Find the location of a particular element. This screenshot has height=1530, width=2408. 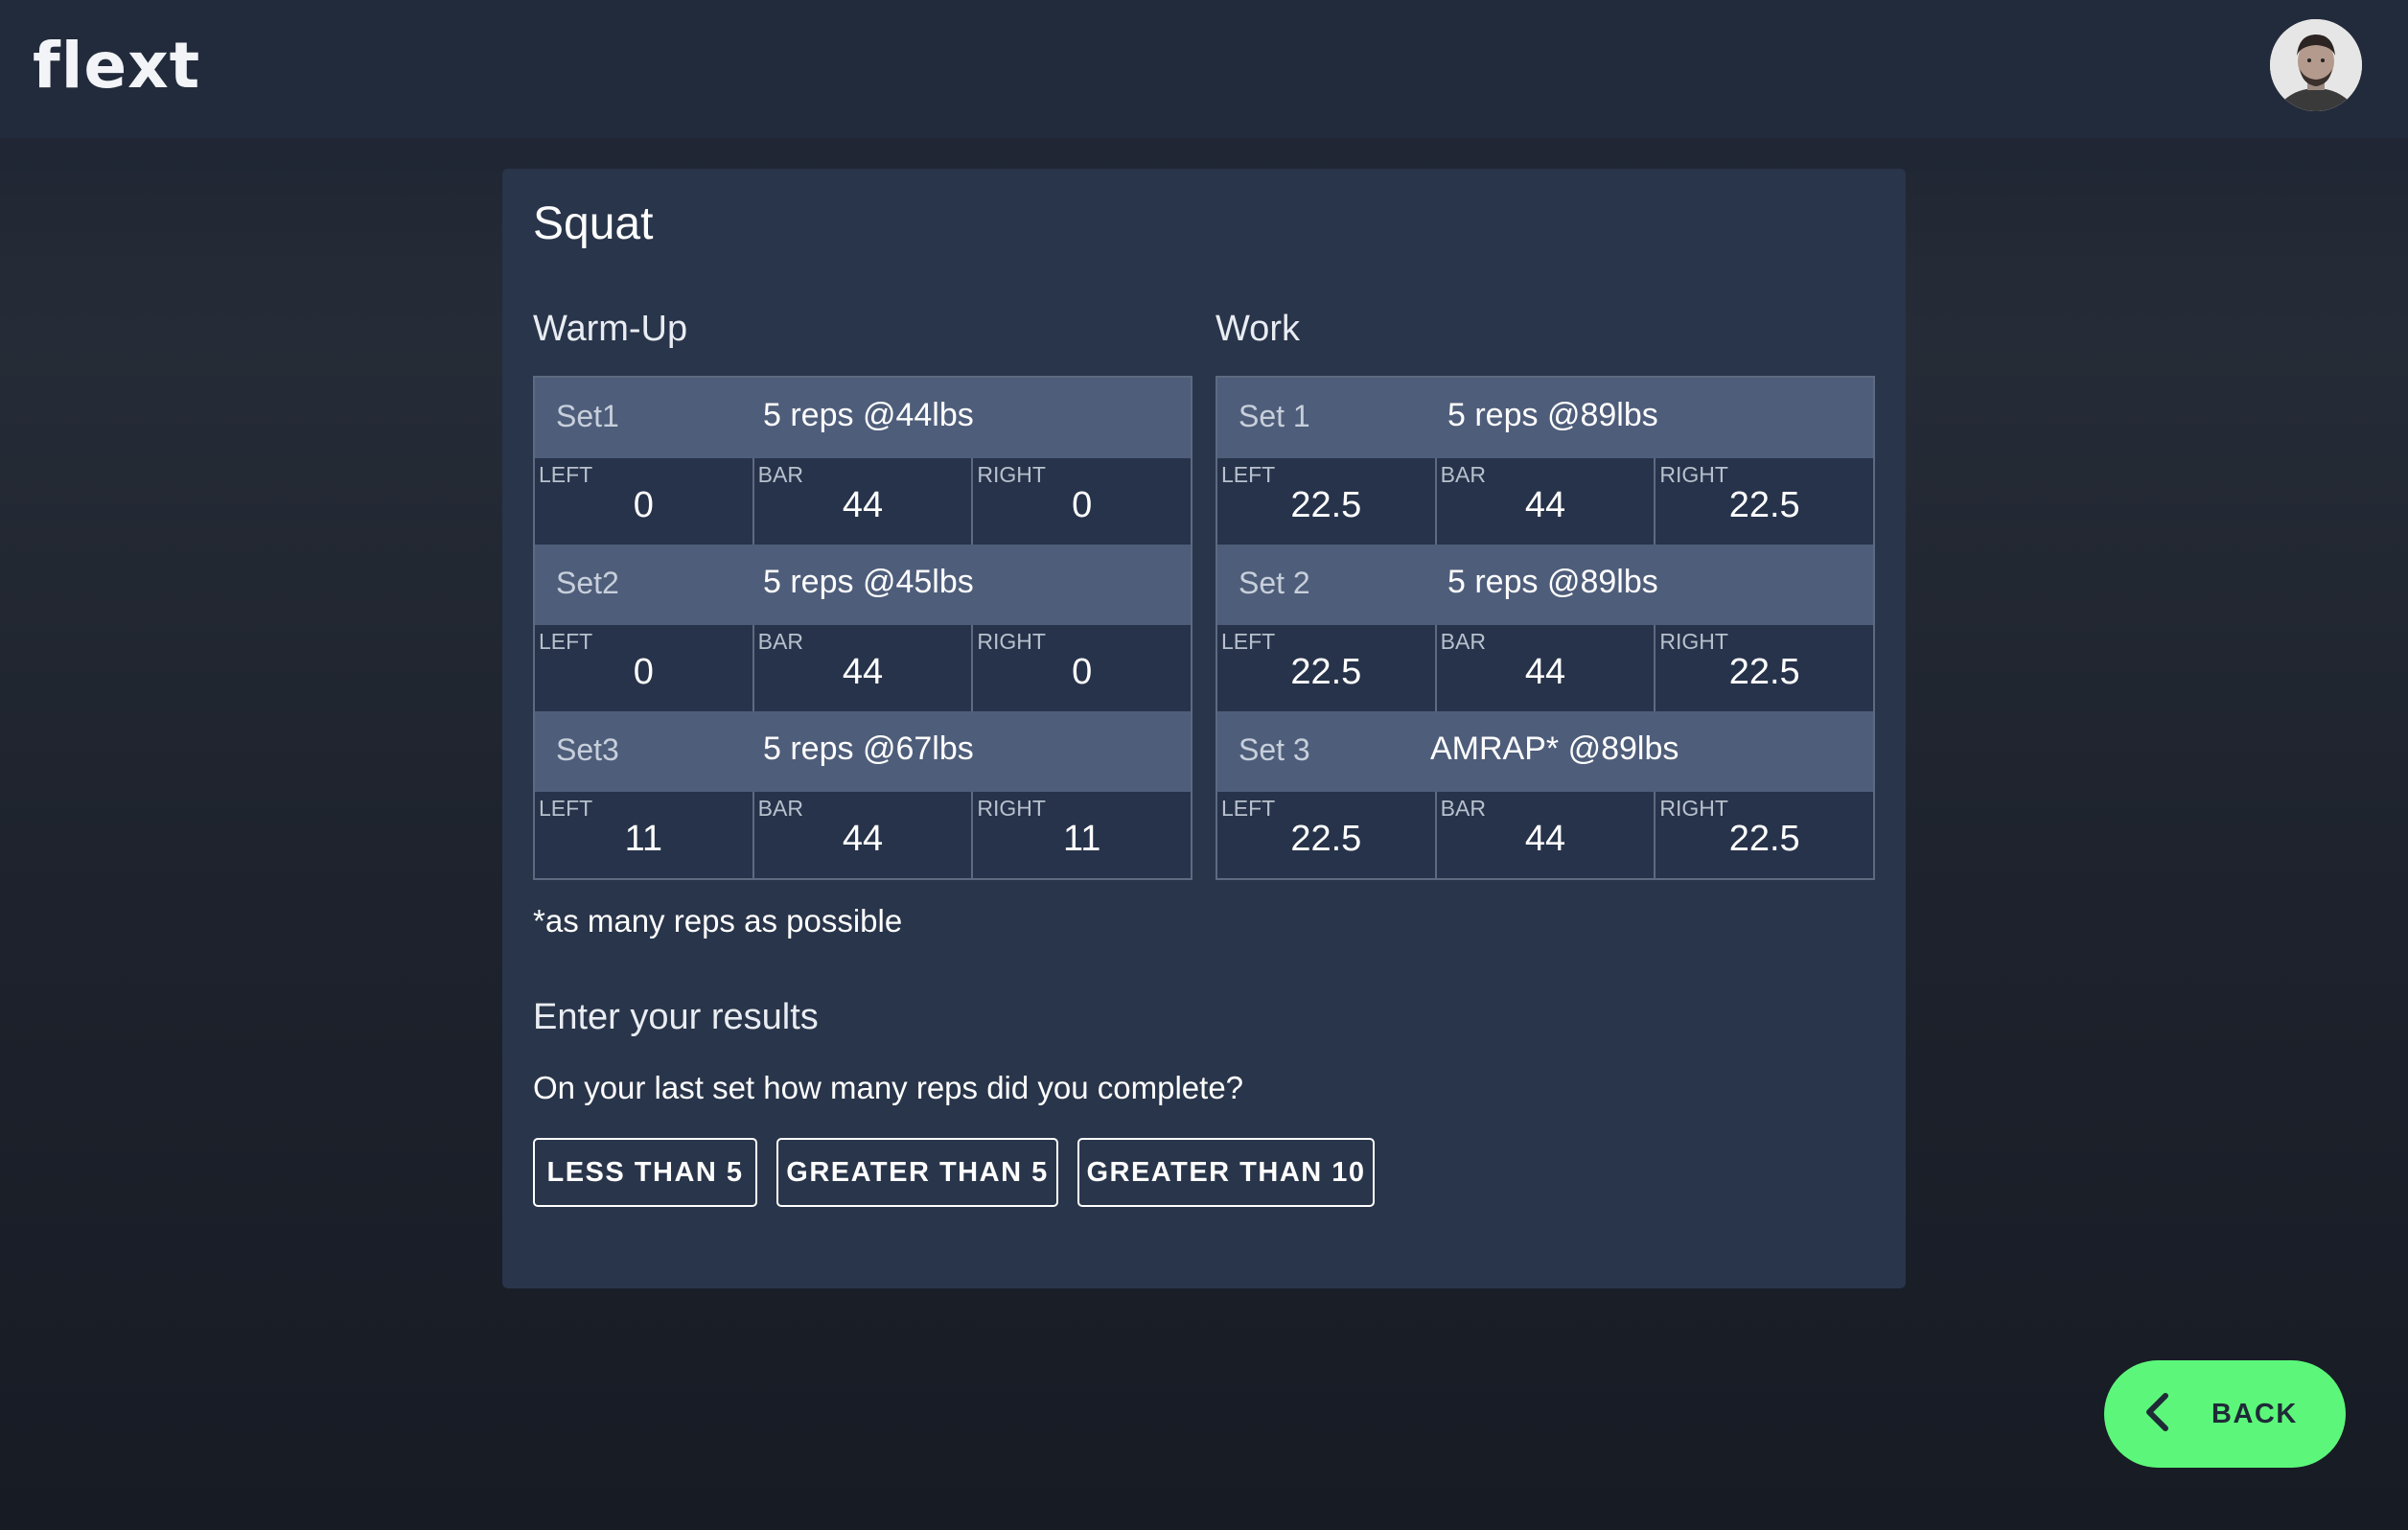

set-header: Set 3 AMRAP* @89lbs is located at coordinates (1545, 752).